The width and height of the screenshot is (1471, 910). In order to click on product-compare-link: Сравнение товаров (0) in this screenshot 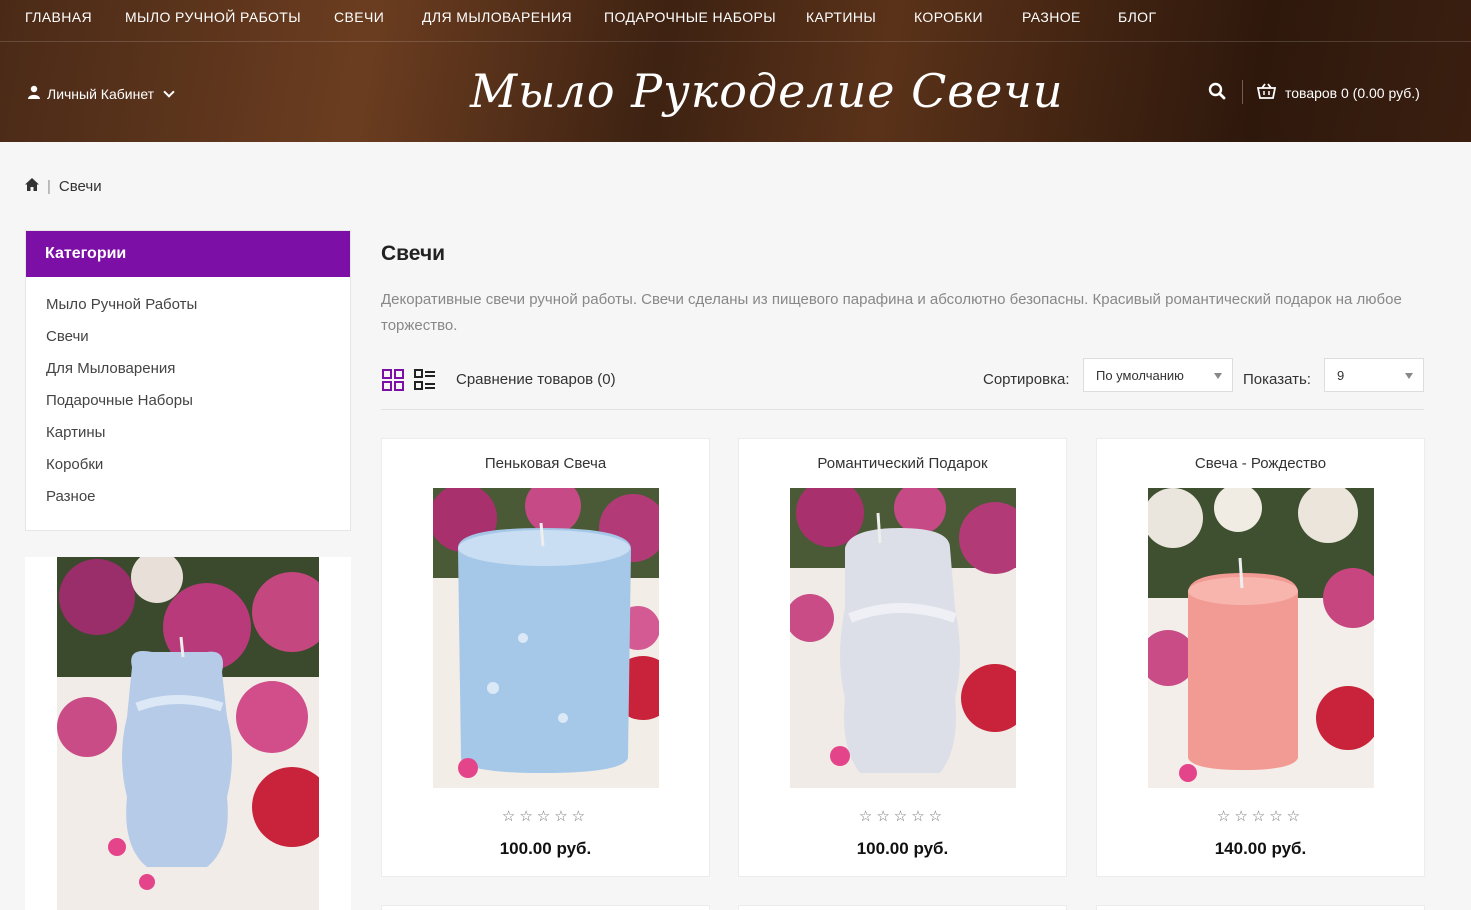, I will do `click(536, 379)`.